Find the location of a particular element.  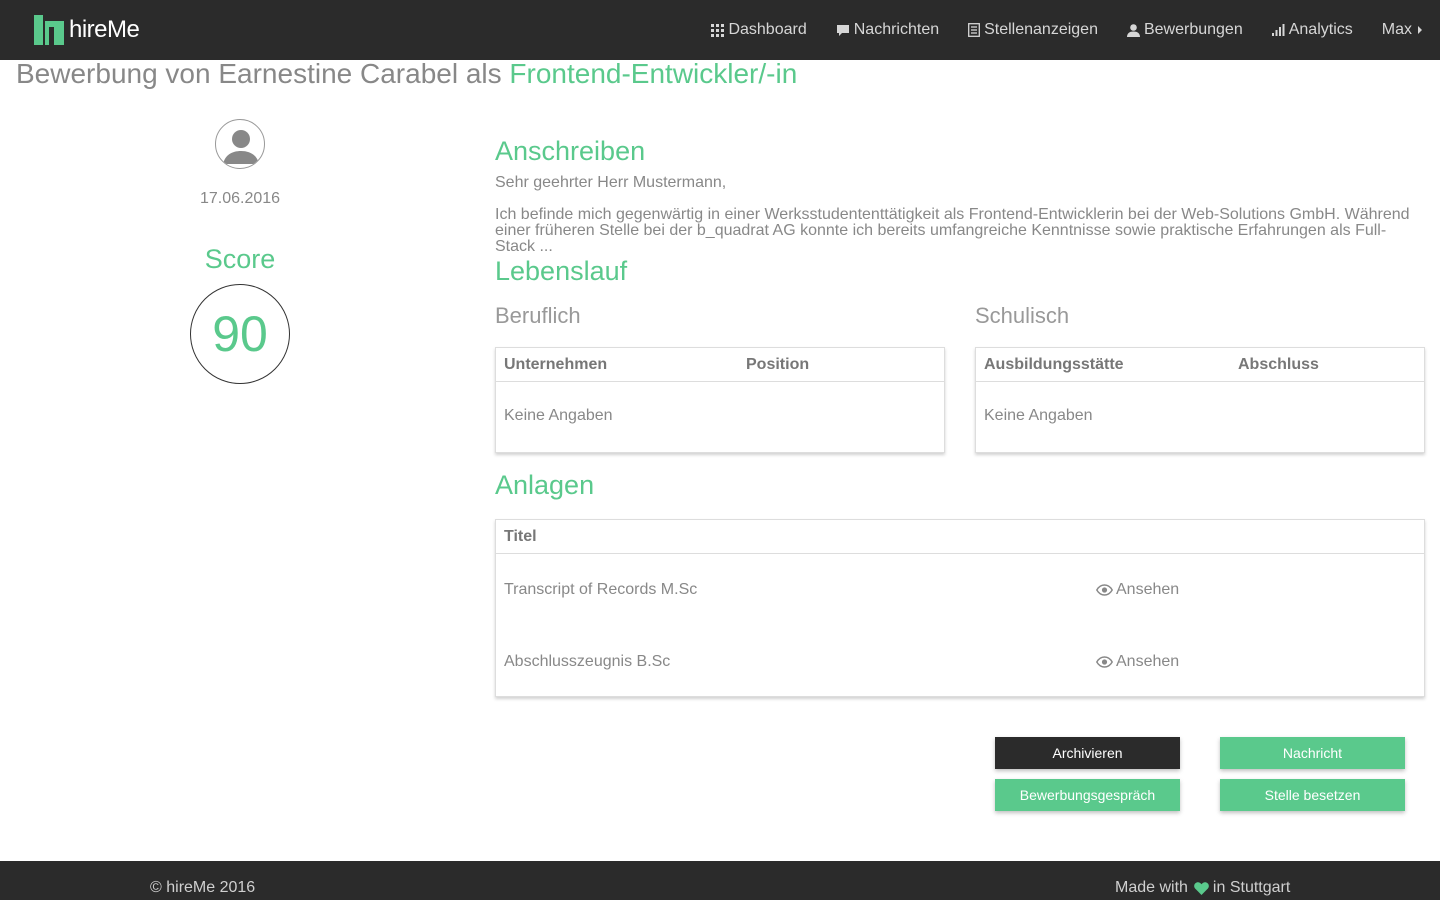

interview-button: Bewerbungsgespräch is located at coordinates (1087, 795).